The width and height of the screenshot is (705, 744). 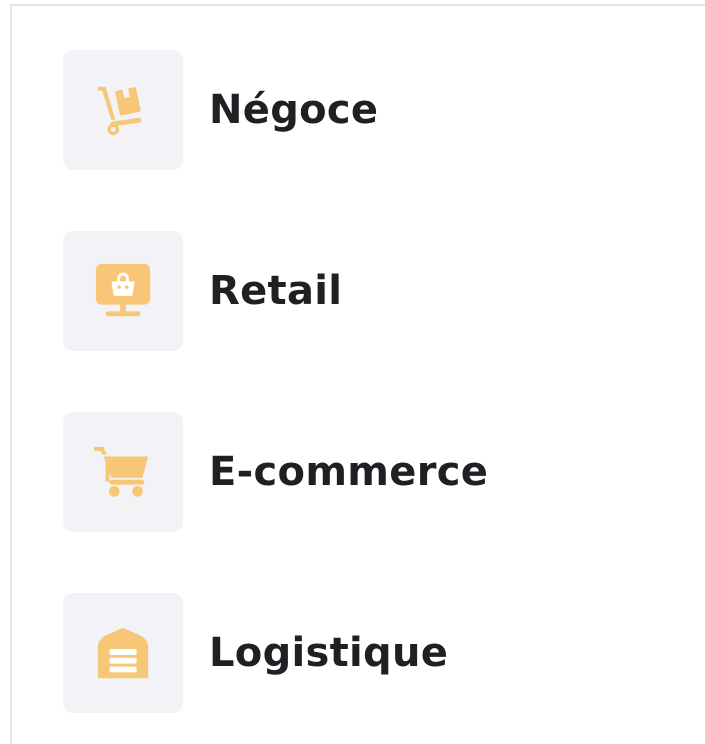 What do you see at coordinates (276, 291) in the screenshot?
I see `menu-item-label: Retail` at bounding box center [276, 291].